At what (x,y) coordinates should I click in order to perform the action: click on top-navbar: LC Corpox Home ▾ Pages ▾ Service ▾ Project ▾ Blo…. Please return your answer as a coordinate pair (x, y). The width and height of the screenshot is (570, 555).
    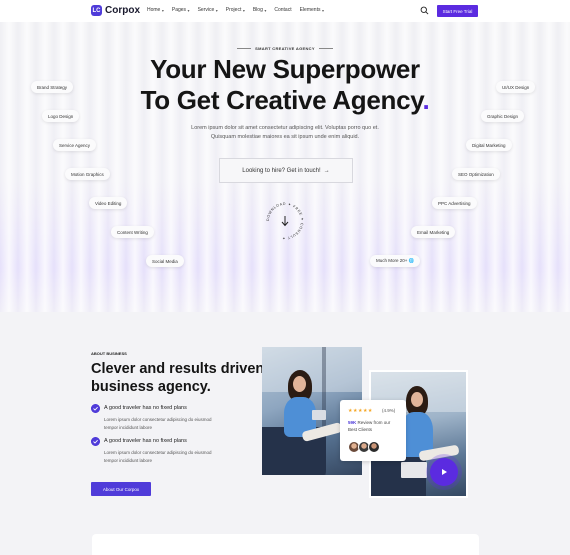
    Looking at the image, I should click on (285, 11).